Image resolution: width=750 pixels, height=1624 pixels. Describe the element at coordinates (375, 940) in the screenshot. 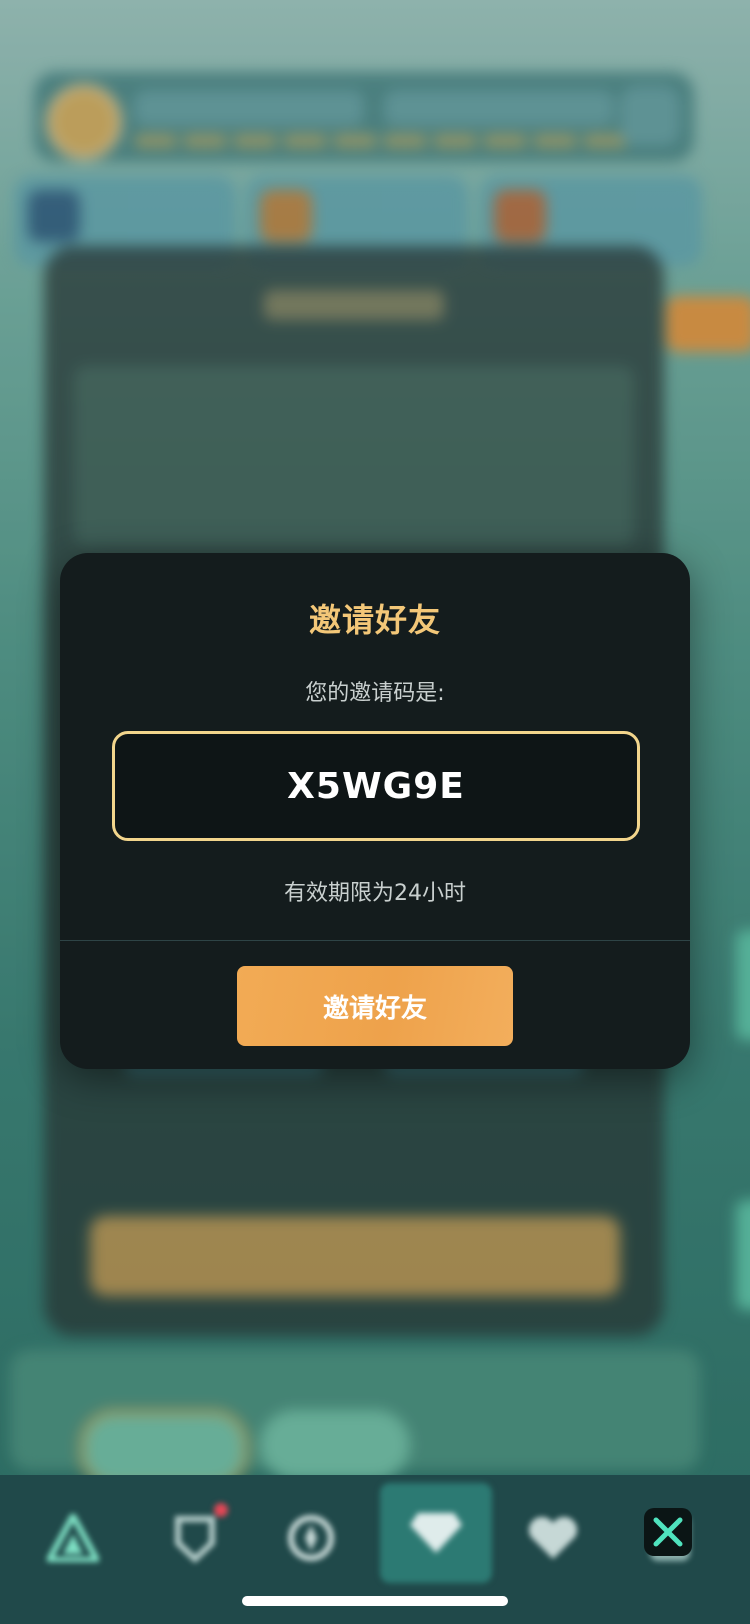

I see `modal-divider` at that location.